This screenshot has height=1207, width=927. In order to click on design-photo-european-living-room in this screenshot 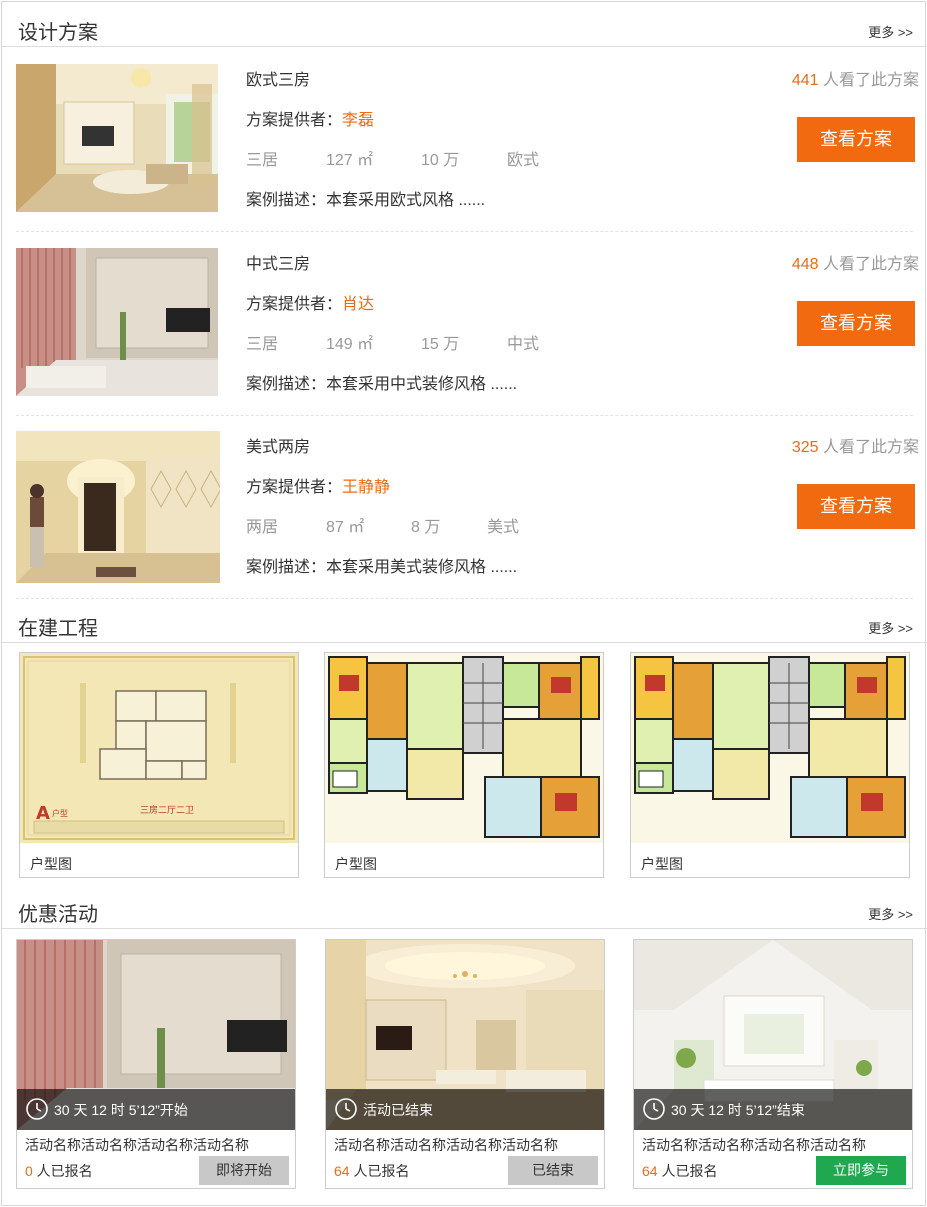, I will do `click(117, 138)`.